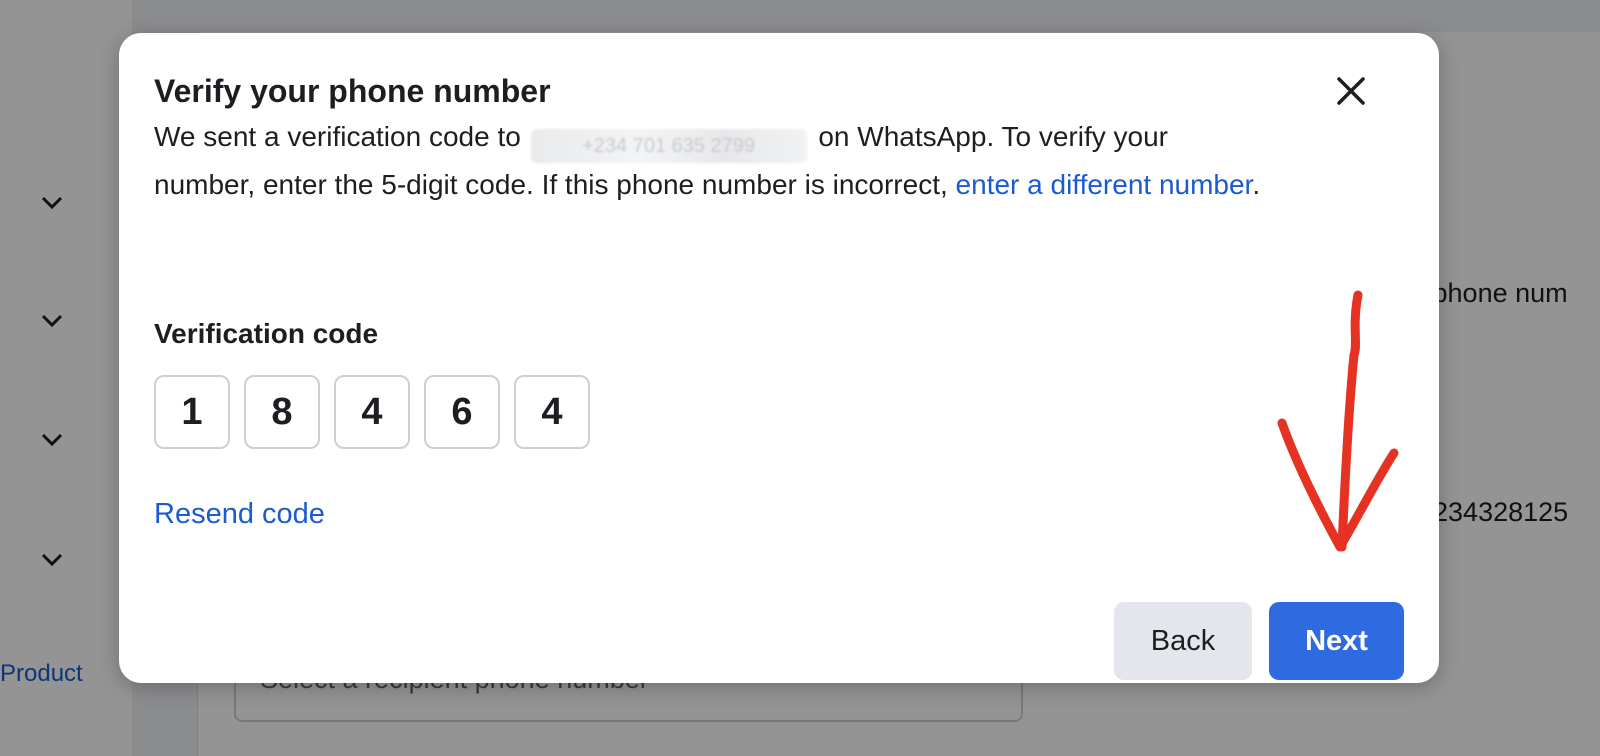 The height and width of the screenshot is (756, 1600). I want to click on enter-different-number-link: enter a different number, so click(1104, 184).